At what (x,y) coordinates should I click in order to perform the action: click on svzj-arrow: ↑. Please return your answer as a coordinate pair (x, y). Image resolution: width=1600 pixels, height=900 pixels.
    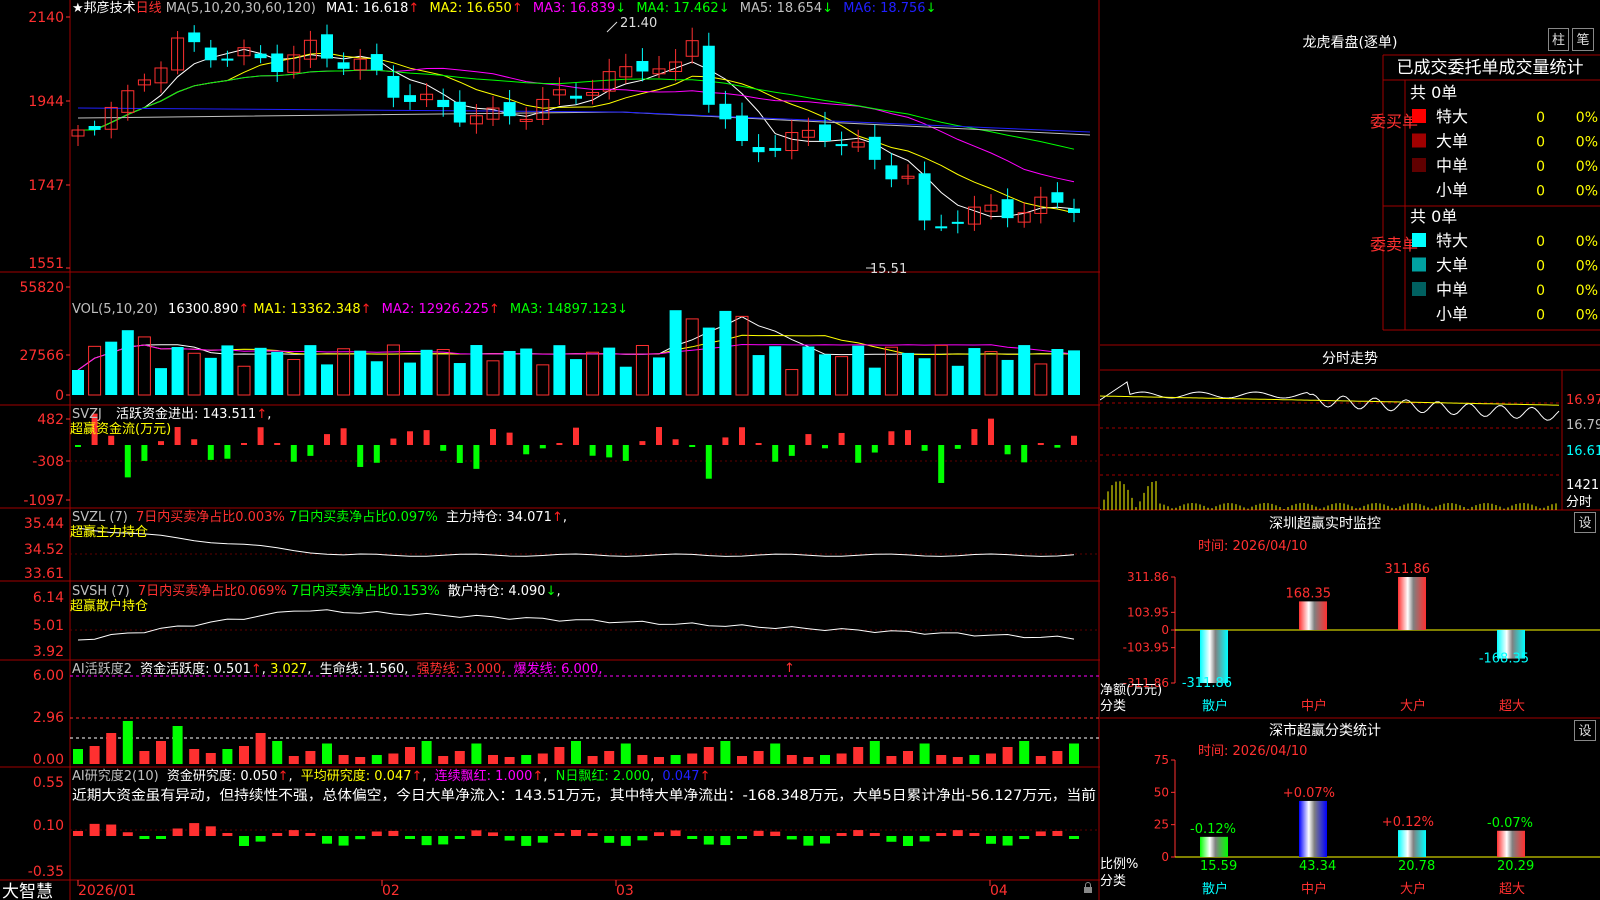
    Looking at the image, I should click on (261, 414).